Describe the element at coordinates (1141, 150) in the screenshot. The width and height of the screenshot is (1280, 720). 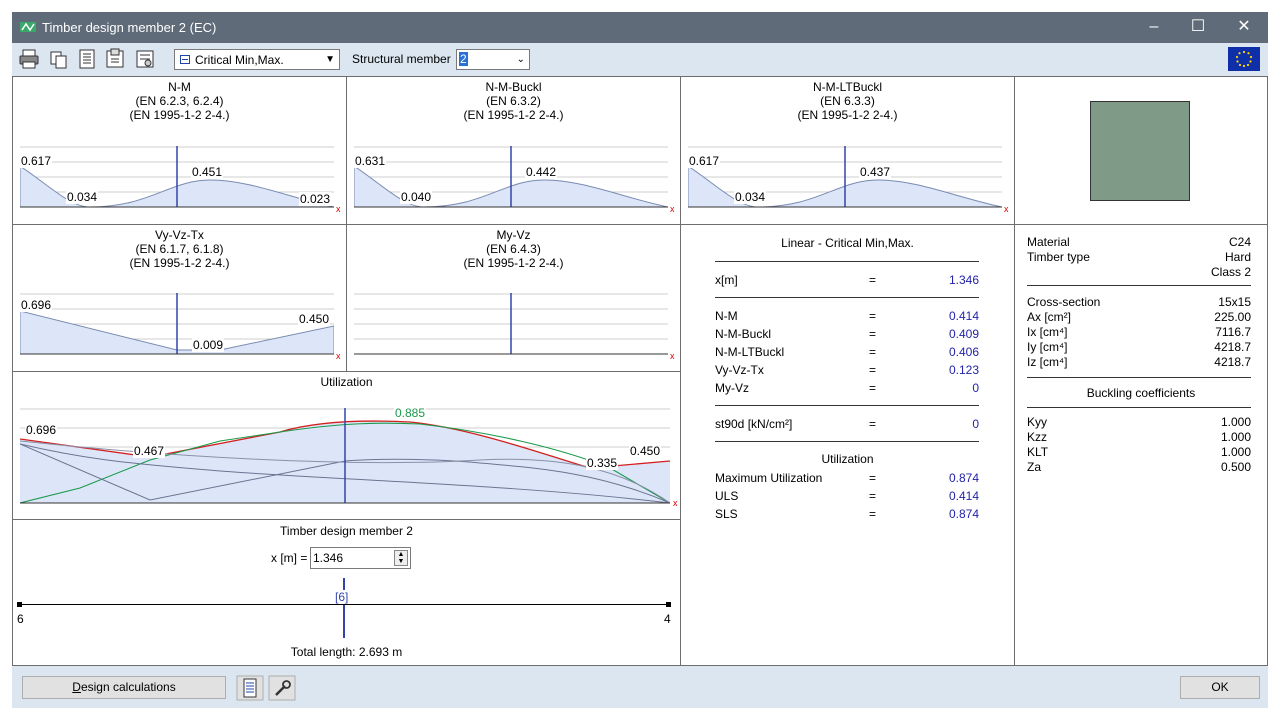
I see `section-preview-panel` at that location.